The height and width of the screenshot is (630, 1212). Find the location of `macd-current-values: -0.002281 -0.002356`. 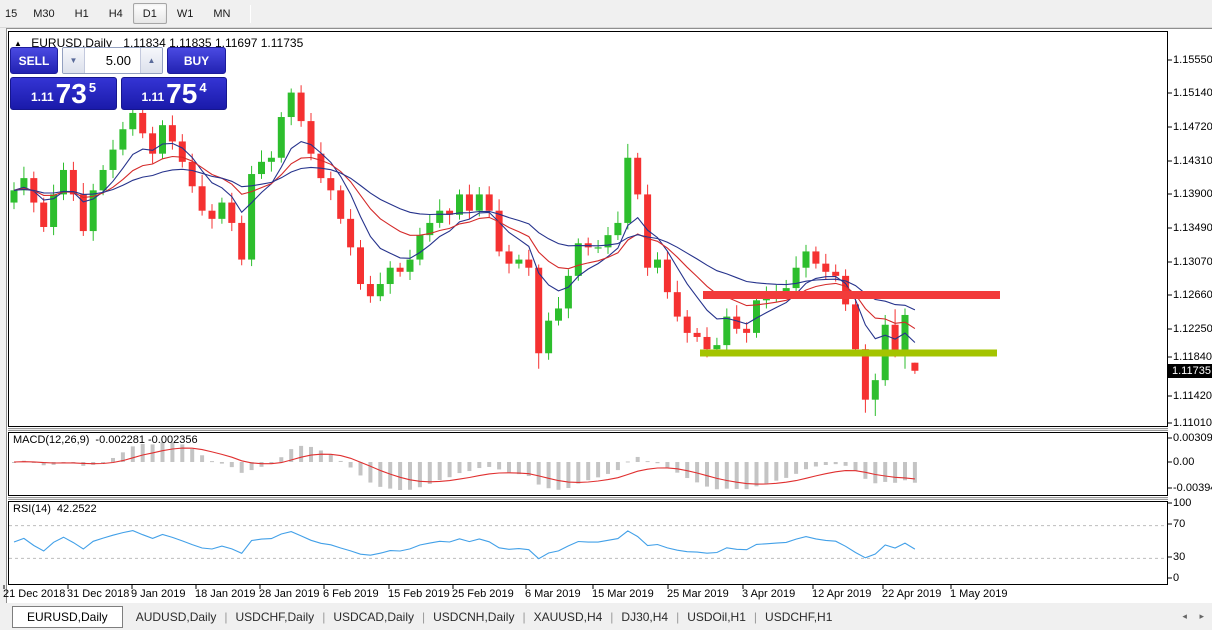

macd-current-values: -0.002281 -0.002356 is located at coordinates (146, 440).